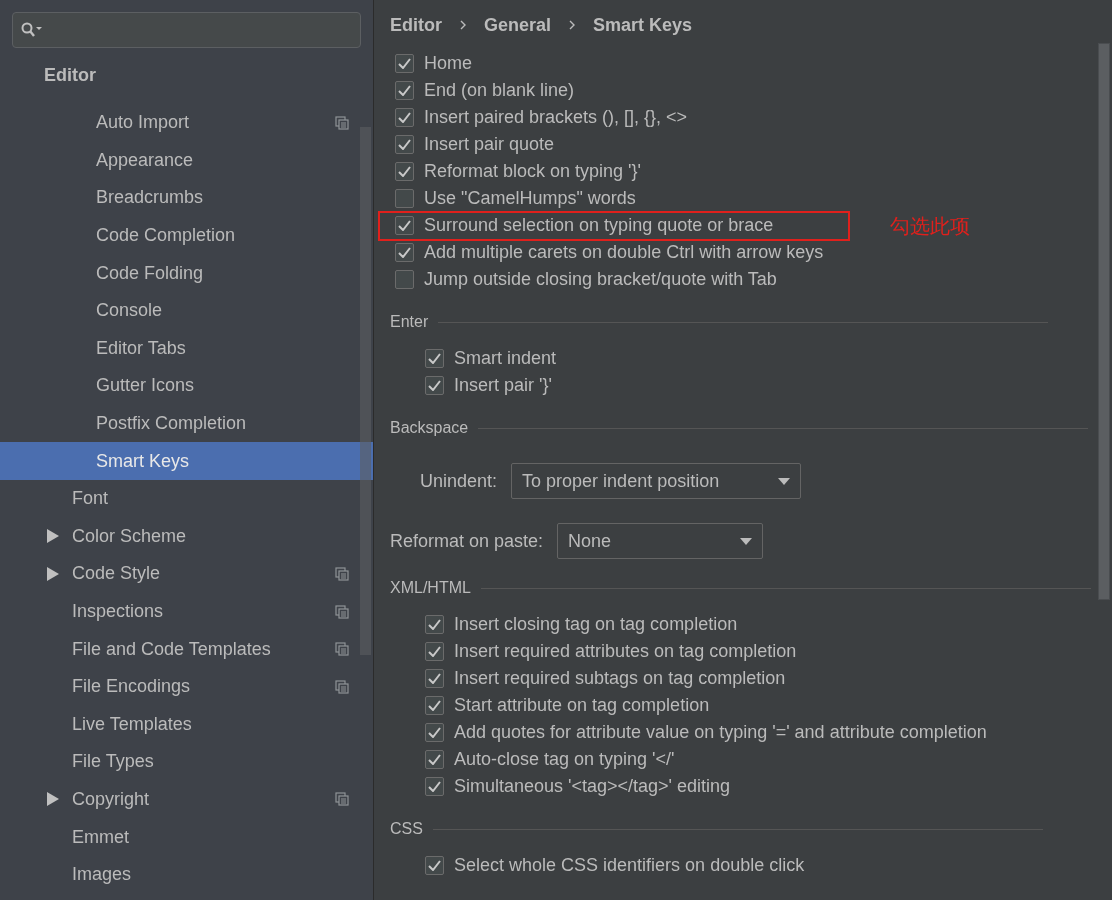 The image size is (1112, 900). What do you see at coordinates (530, 198) in the screenshot?
I see `checkbox-label: Use "CamelHumps" words` at bounding box center [530, 198].